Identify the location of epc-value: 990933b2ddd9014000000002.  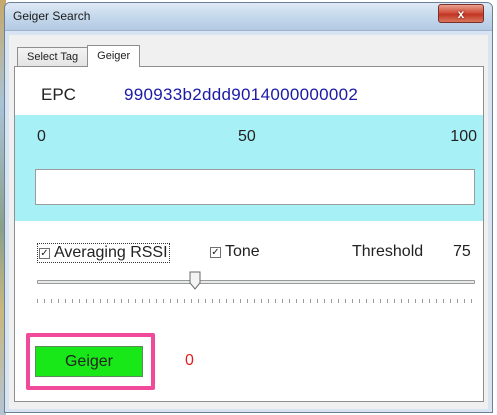
(241, 94).